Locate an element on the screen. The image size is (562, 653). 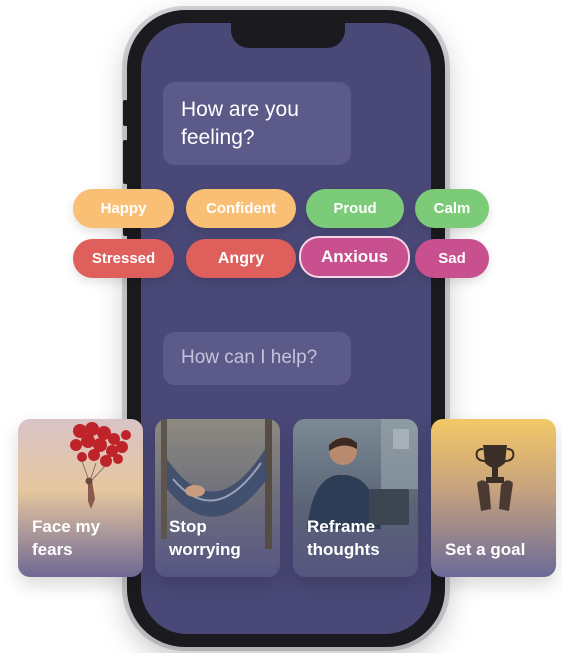
mood-chip-angry: Angry is located at coordinates (241, 258).